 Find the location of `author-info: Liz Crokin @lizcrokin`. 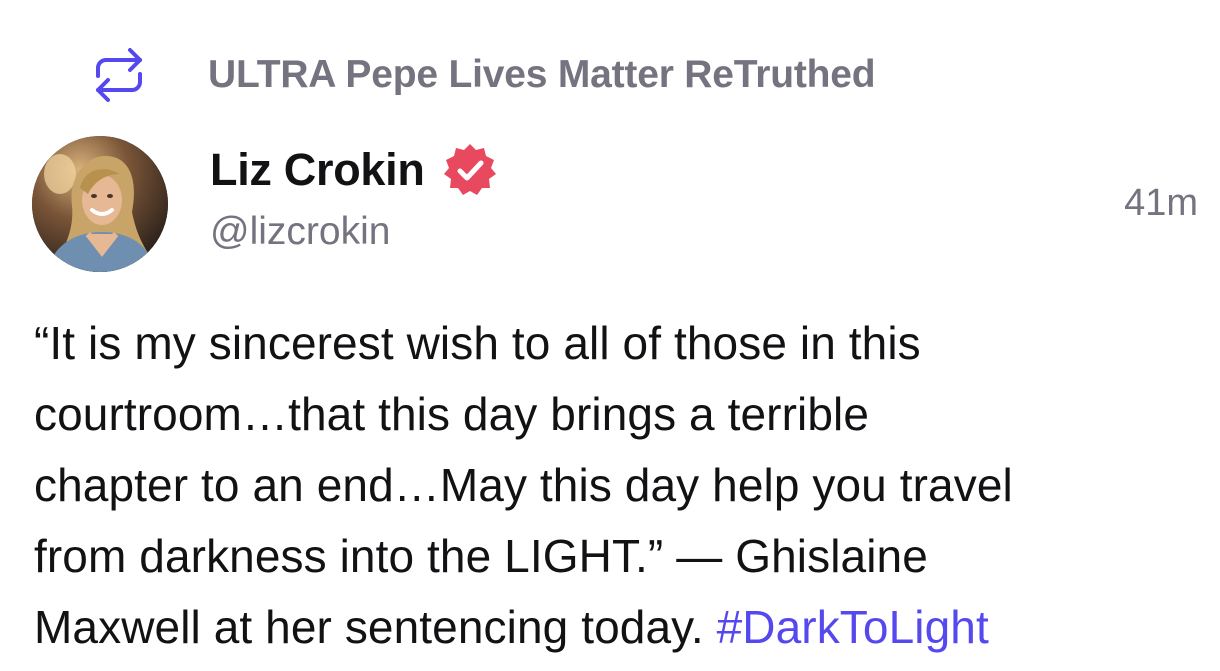

author-info: Liz Crokin @lizcrokin is located at coordinates (354, 196).